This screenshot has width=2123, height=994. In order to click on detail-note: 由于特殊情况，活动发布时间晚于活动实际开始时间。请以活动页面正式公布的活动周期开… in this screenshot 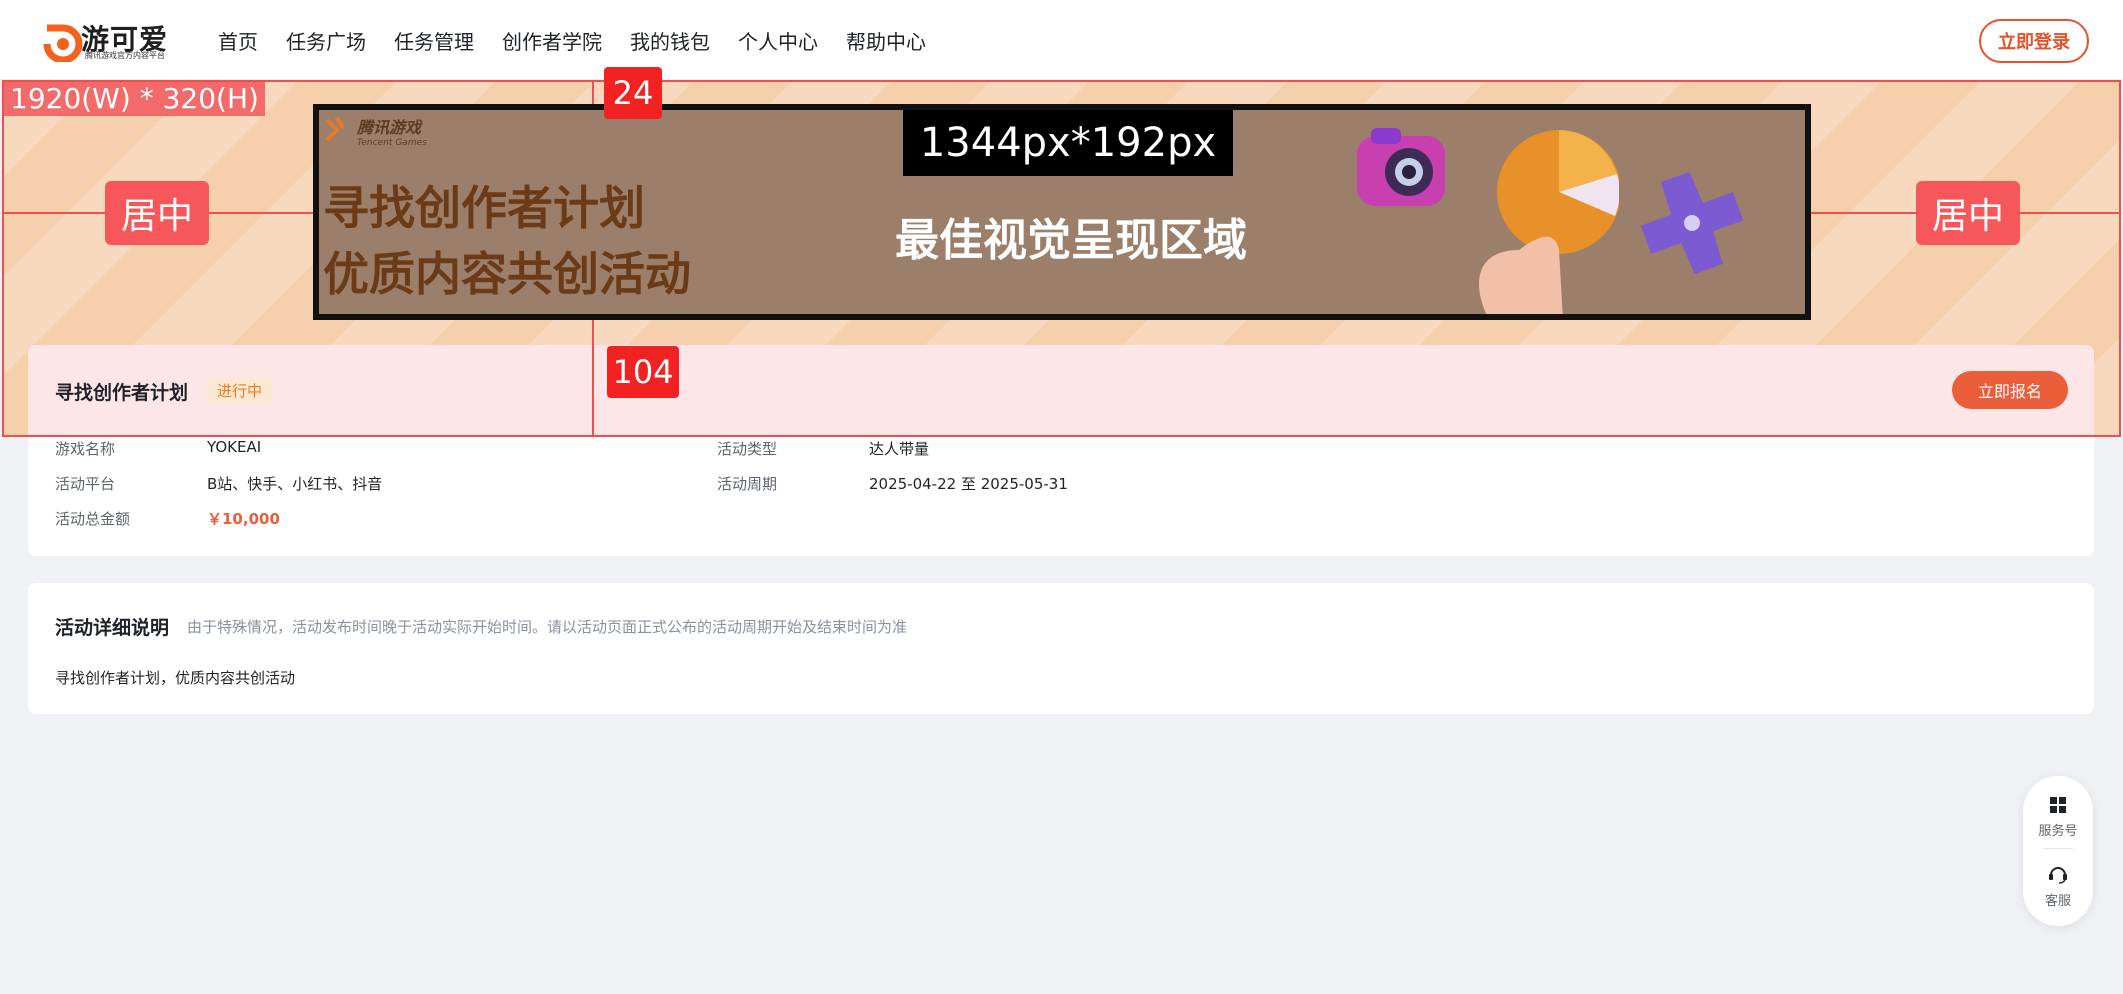, I will do `click(547, 627)`.